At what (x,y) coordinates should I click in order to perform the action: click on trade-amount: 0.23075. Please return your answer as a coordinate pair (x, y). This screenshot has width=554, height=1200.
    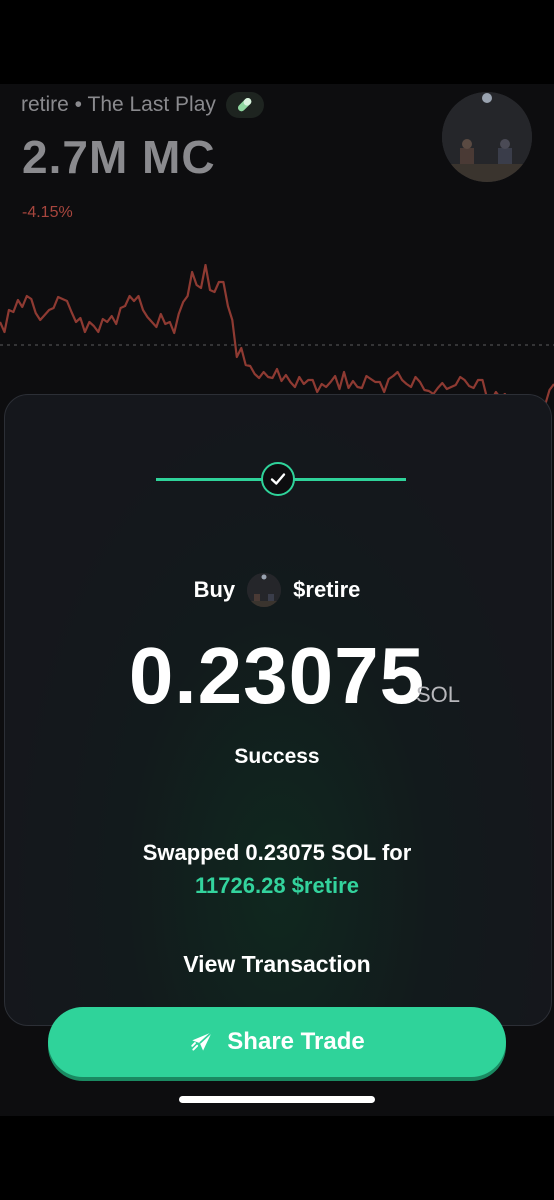
    Looking at the image, I should click on (277, 675).